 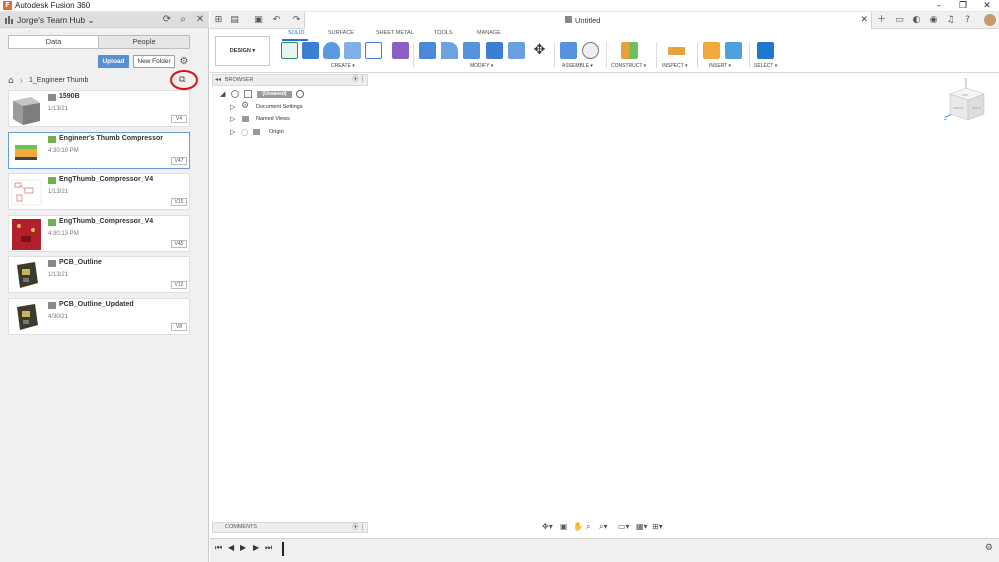 I want to click on file-card: 1590B 1/13/21 V4, so click(x=99, y=108).